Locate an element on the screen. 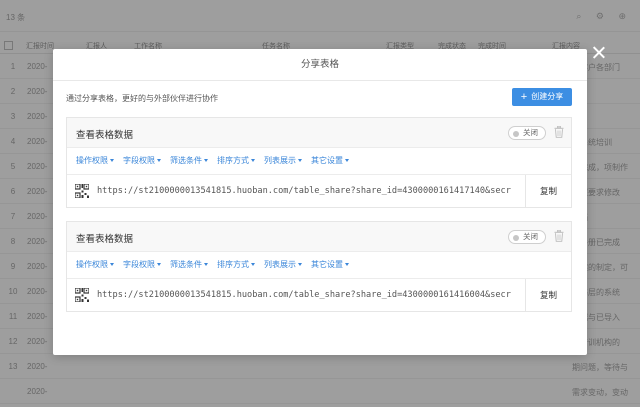  dialog-title: 分享表格 is located at coordinates (320, 65).